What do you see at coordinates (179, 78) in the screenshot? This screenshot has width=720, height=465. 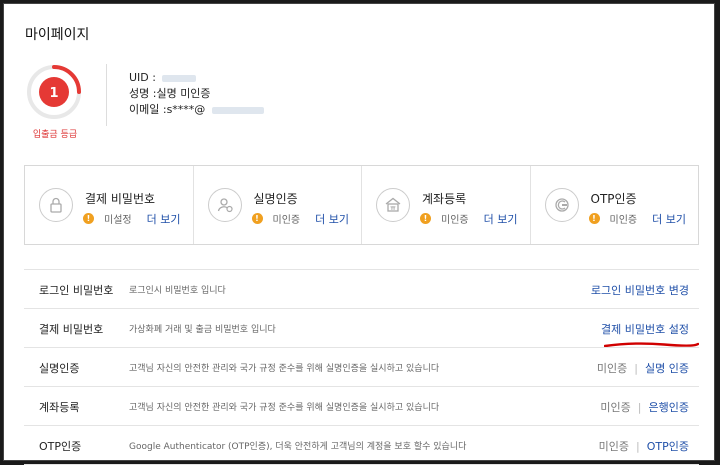 I see `uid-masked-value` at bounding box center [179, 78].